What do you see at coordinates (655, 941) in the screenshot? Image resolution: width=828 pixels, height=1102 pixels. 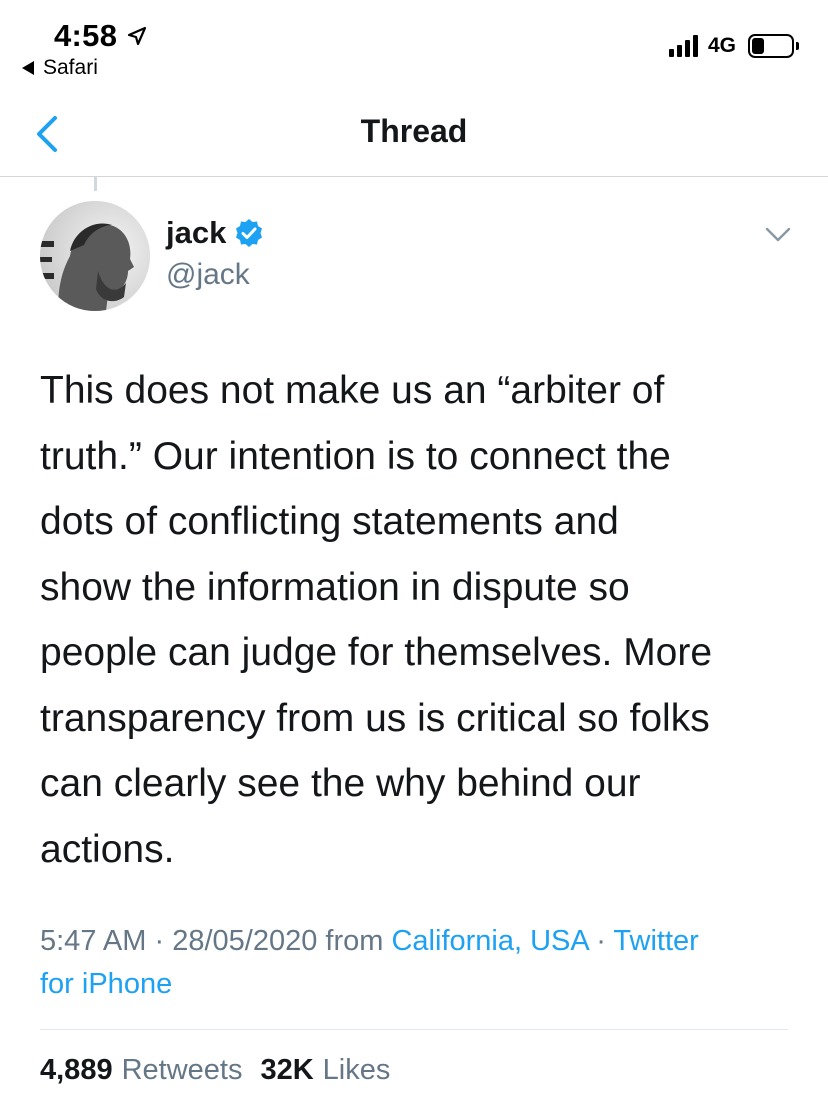 I see `tweet-source-link: Twitter` at bounding box center [655, 941].